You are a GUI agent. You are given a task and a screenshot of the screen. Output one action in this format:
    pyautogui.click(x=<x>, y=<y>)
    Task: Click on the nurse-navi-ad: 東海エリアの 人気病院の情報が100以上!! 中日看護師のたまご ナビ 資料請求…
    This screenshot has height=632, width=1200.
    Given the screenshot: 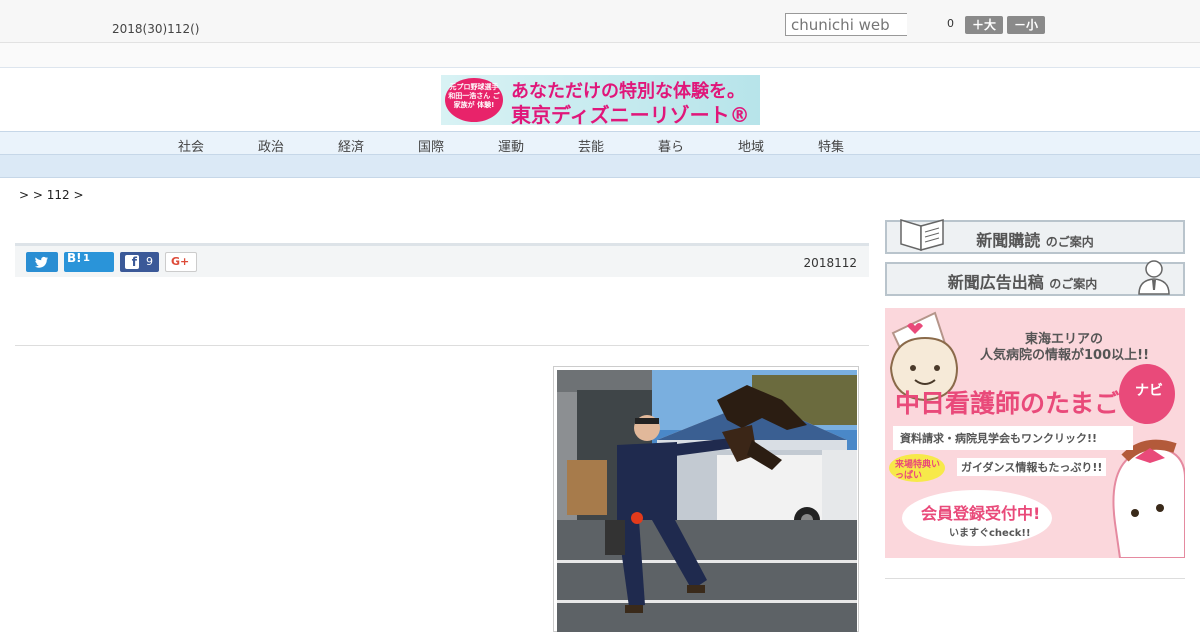 What is the action you would take?
    pyautogui.click(x=1035, y=433)
    